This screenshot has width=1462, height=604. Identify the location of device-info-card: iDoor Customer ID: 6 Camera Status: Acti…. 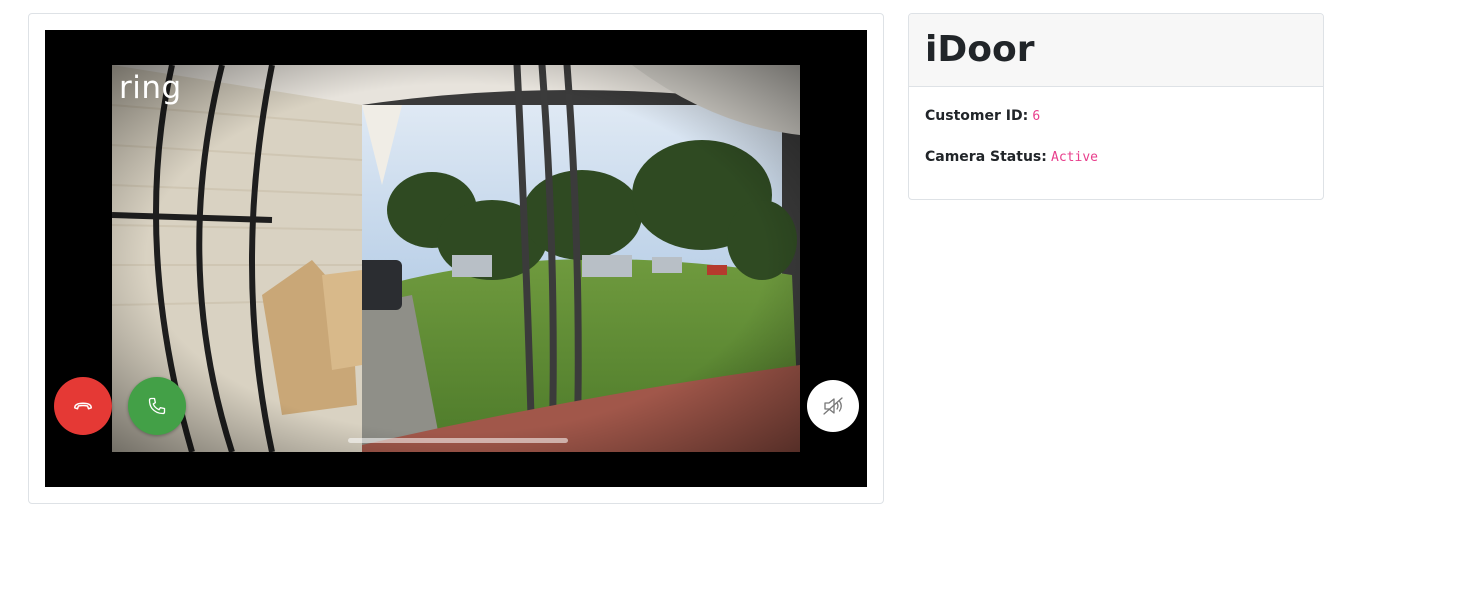
(1116, 106).